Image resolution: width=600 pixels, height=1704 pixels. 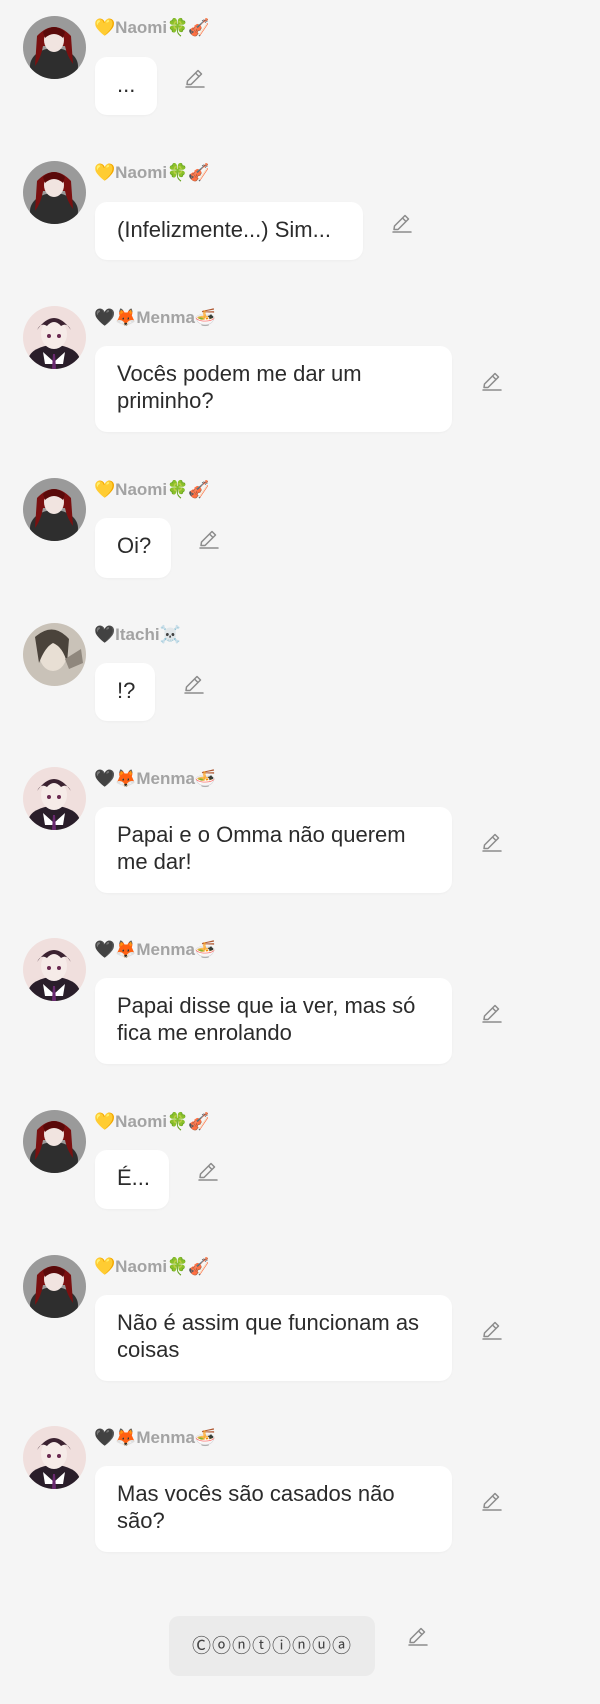 What do you see at coordinates (125, 692) in the screenshot?
I see `message-bubble: !?` at bounding box center [125, 692].